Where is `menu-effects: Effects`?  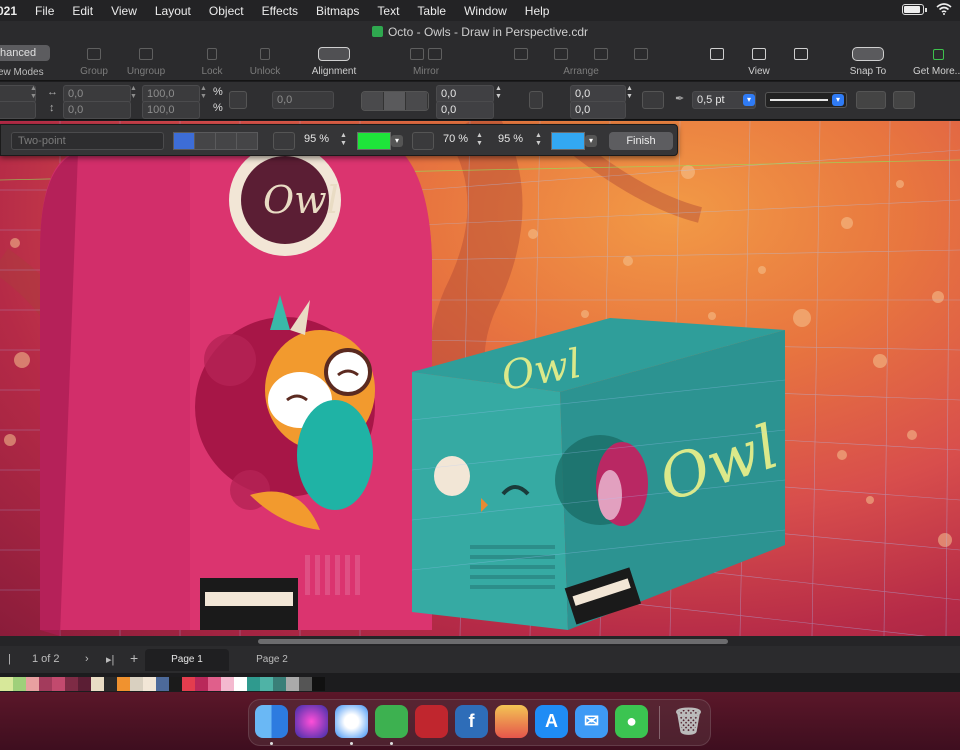 menu-effects: Effects is located at coordinates (280, 11).